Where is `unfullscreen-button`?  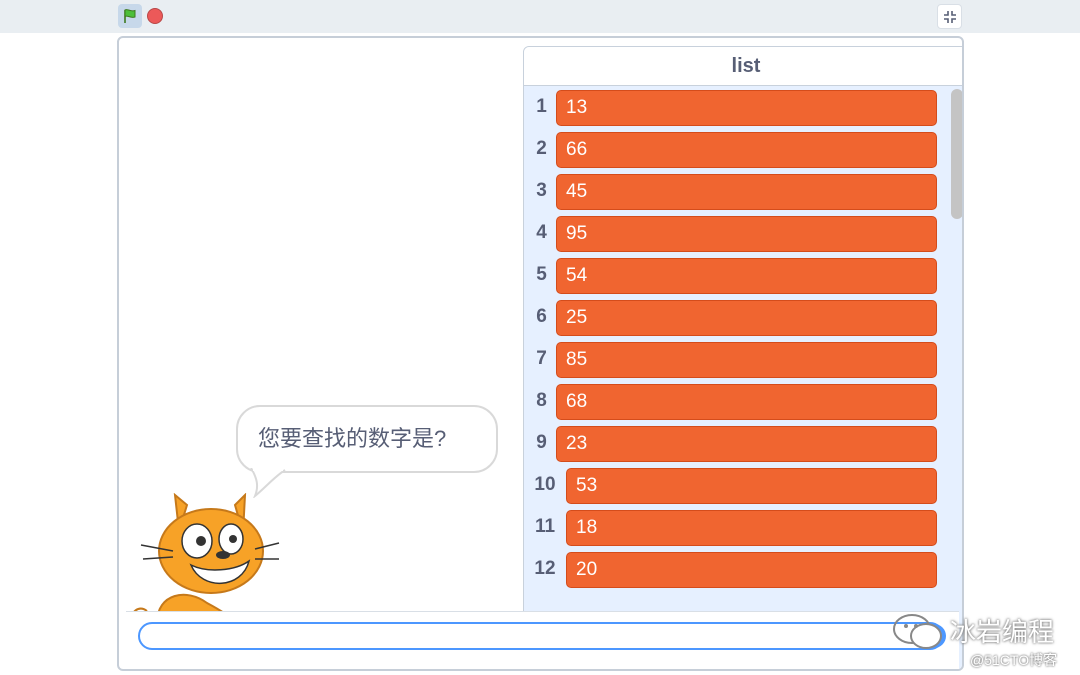 unfullscreen-button is located at coordinates (949, 16).